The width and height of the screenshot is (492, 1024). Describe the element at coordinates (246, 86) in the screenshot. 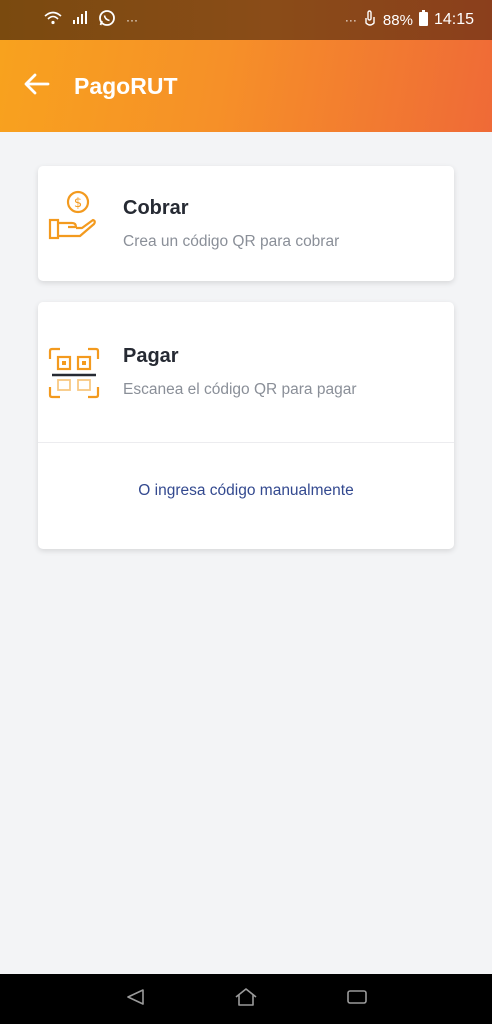

I see `app-bar: PagoRUT` at that location.